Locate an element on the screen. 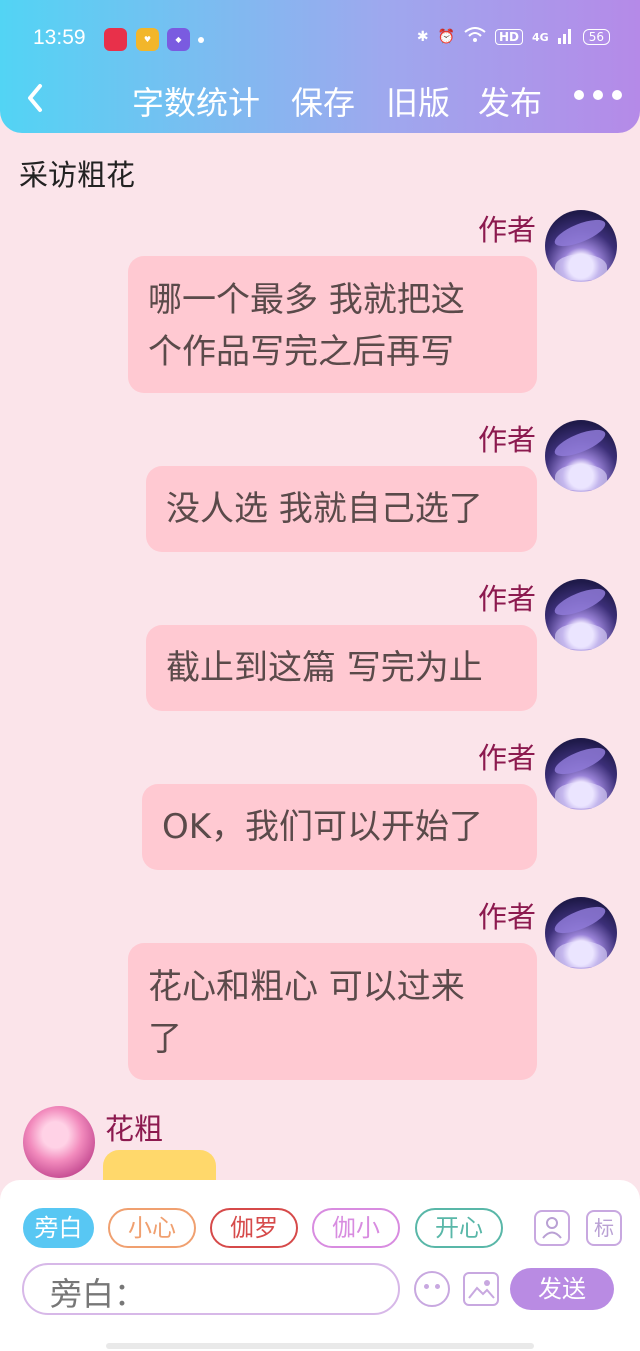 This screenshot has height=1351, width=640. page-title: 采访粗花 is located at coordinates (77, 175).